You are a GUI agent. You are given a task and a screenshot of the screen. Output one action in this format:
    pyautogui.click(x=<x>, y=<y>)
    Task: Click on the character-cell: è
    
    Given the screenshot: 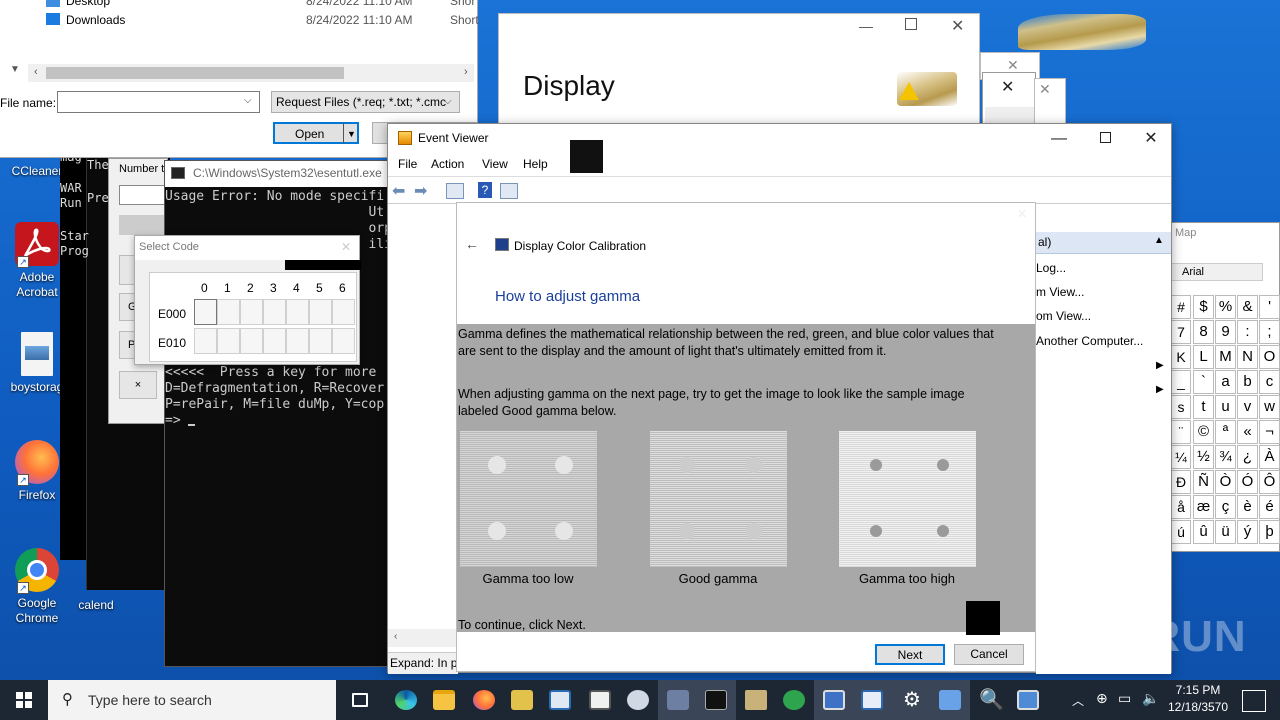 What is the action you would take?
    pyautogui.click(x=1247, y=507)
    